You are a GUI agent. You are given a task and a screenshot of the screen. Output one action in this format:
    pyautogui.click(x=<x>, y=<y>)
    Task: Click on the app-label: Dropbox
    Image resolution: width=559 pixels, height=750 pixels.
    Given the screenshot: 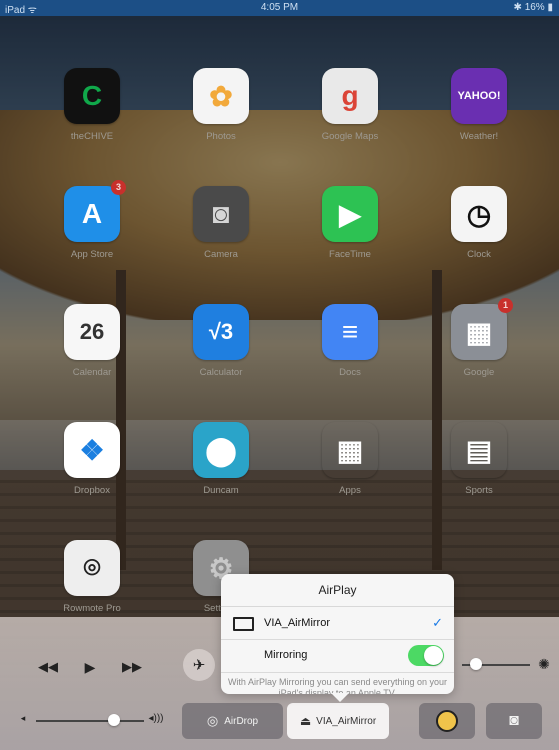 What is the action you would take?
    pyautogui.click(x=92, y=490)
    